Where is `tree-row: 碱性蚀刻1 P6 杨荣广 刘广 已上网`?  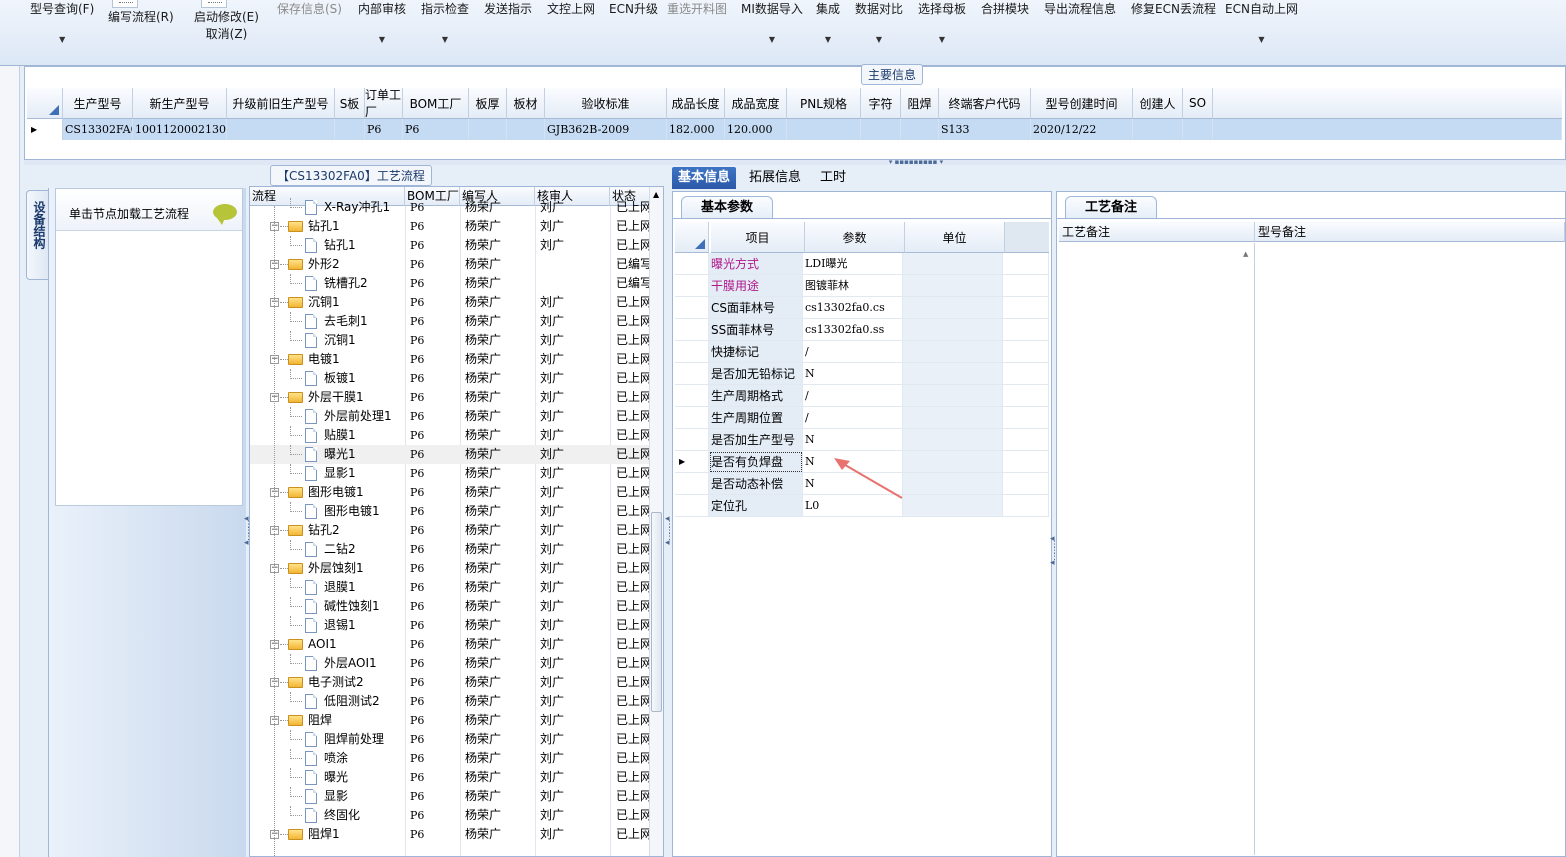
tree-row: 碱性蚀刻1 P6 杨荣广 刘广 已上网 is located at coordinates (450, 606).